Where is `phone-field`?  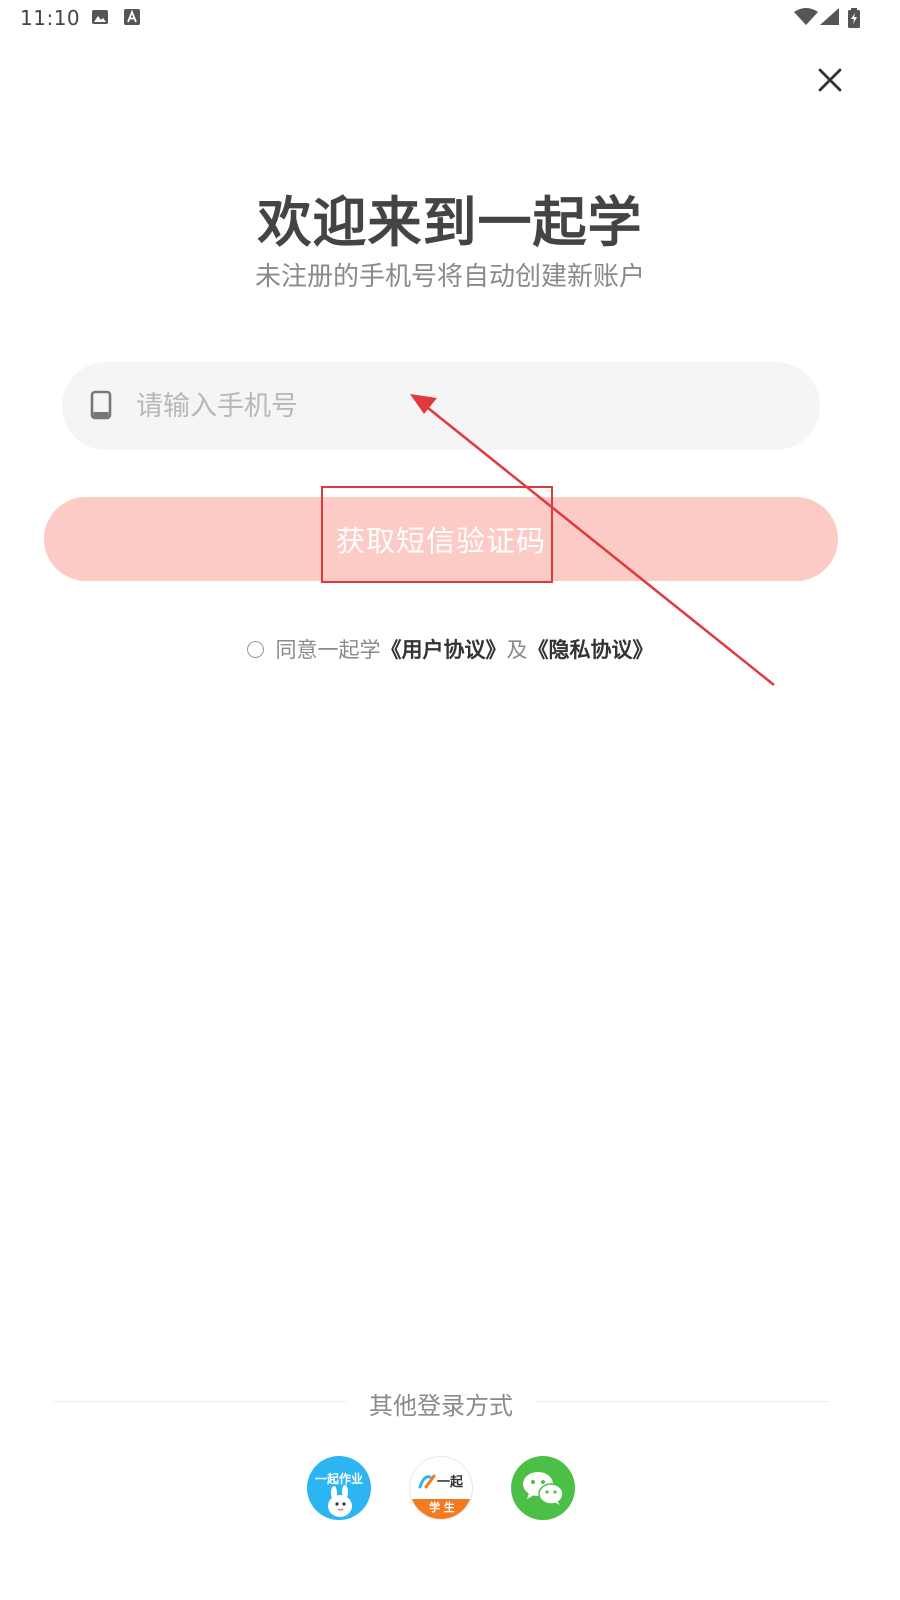
phone-field is located at coordinates (441, 406).